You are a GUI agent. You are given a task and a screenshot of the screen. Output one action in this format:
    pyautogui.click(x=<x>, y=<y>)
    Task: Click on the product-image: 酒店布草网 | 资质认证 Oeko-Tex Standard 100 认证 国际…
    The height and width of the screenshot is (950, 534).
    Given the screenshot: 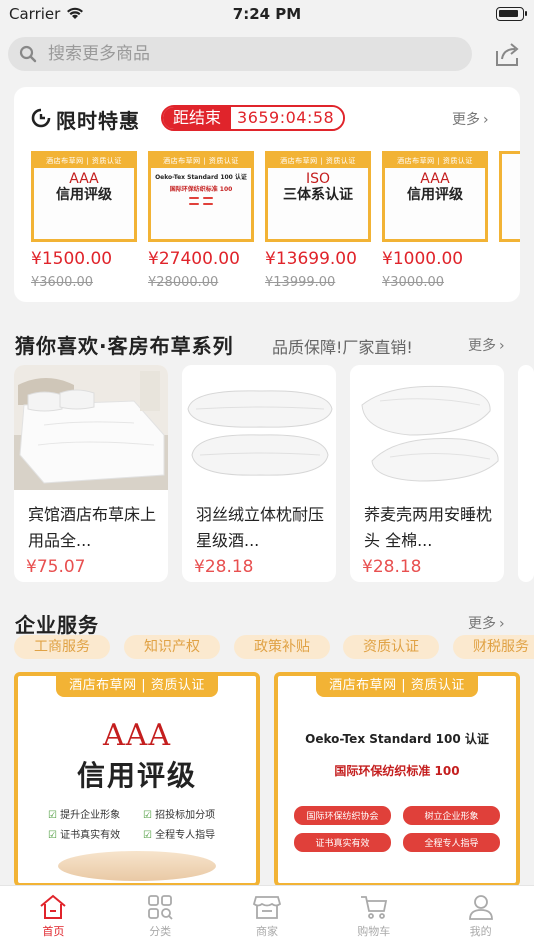 What is the action you would take?
    pyautogui.click(x=201, y=196)
    